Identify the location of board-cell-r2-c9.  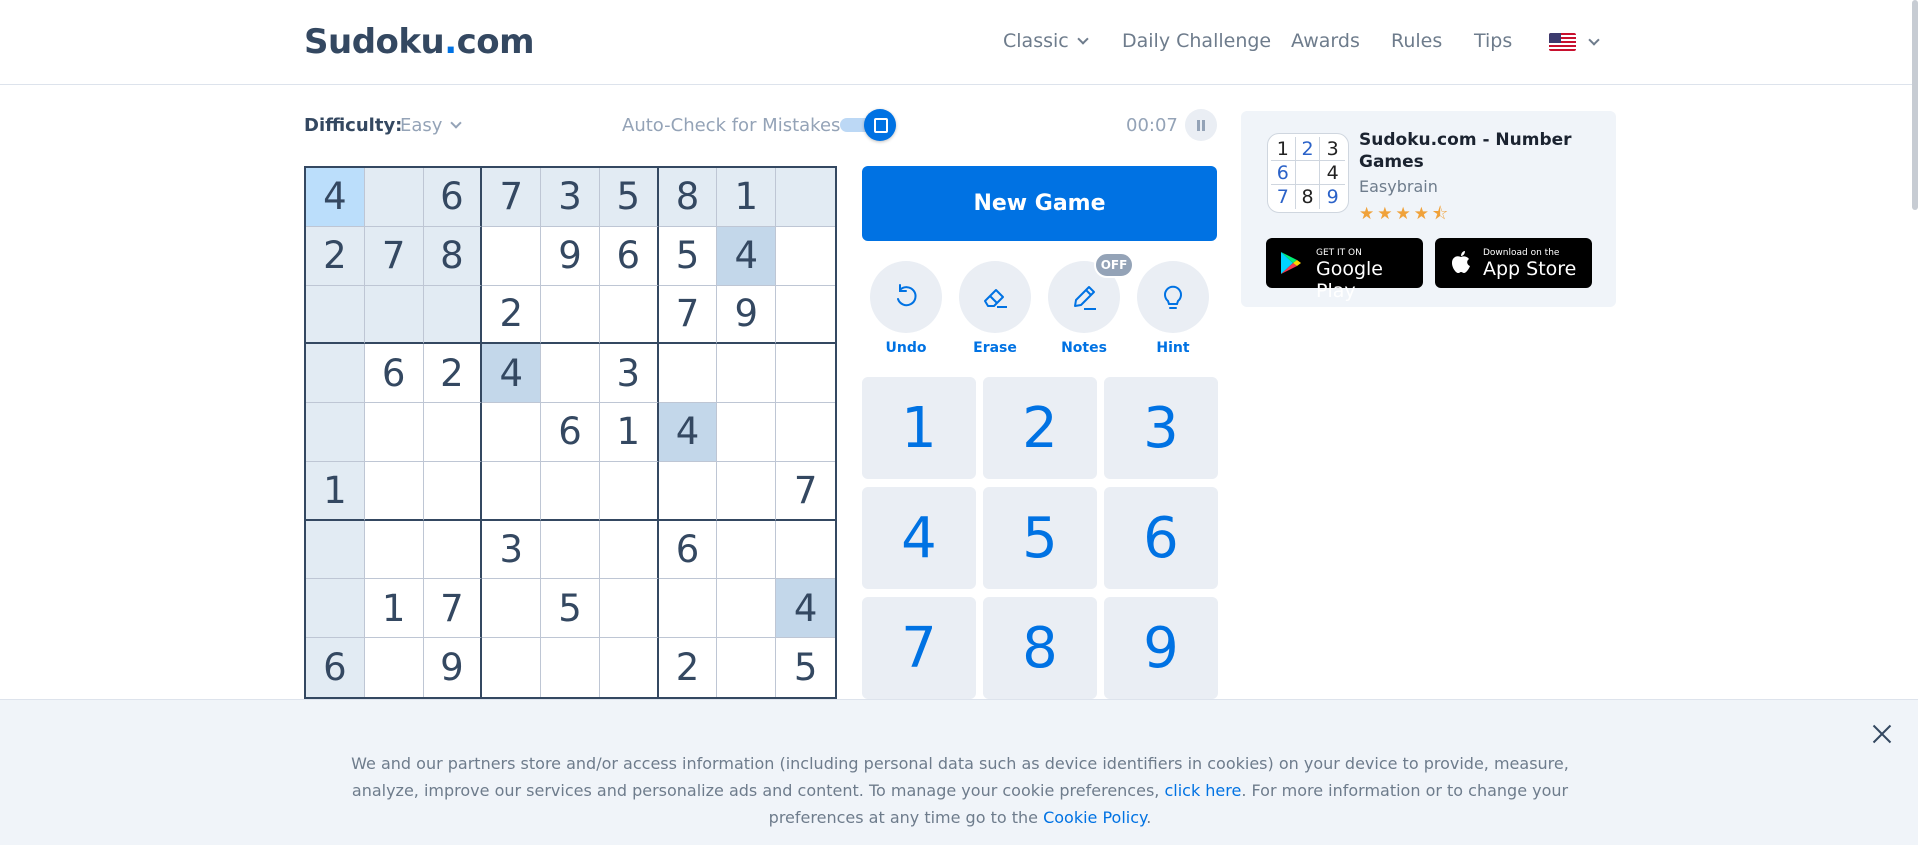
(805, 256).